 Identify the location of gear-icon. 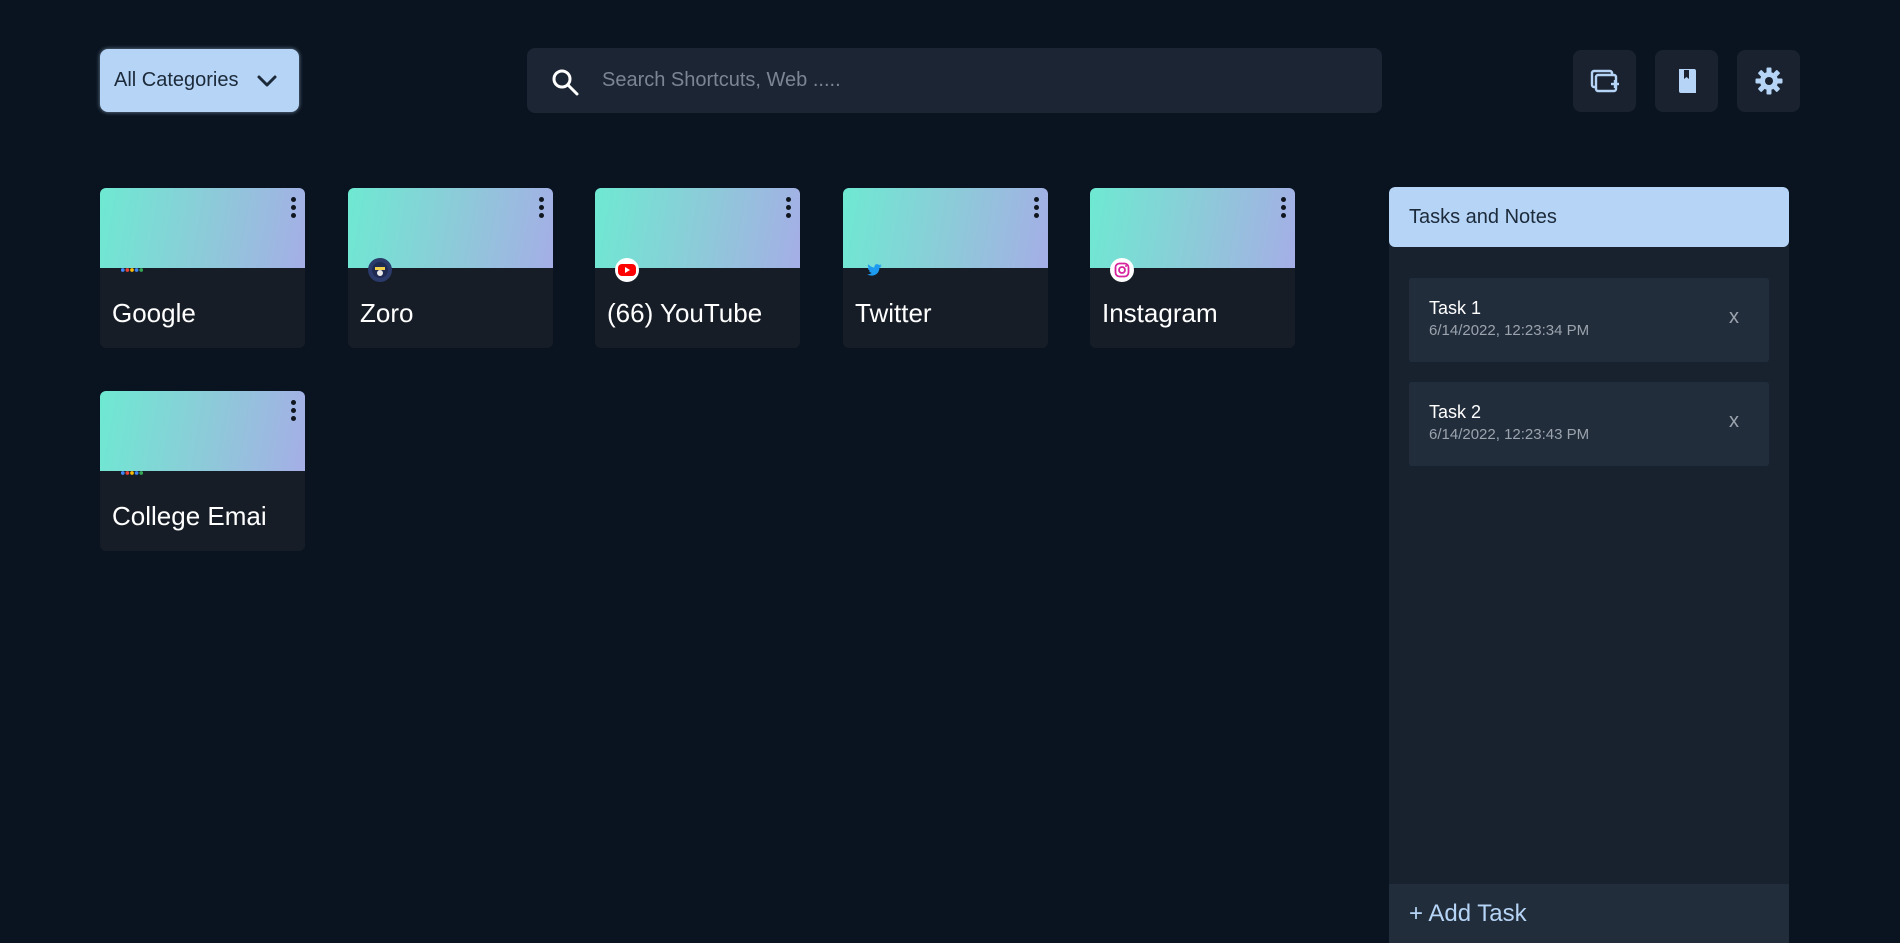
(1768, 81).